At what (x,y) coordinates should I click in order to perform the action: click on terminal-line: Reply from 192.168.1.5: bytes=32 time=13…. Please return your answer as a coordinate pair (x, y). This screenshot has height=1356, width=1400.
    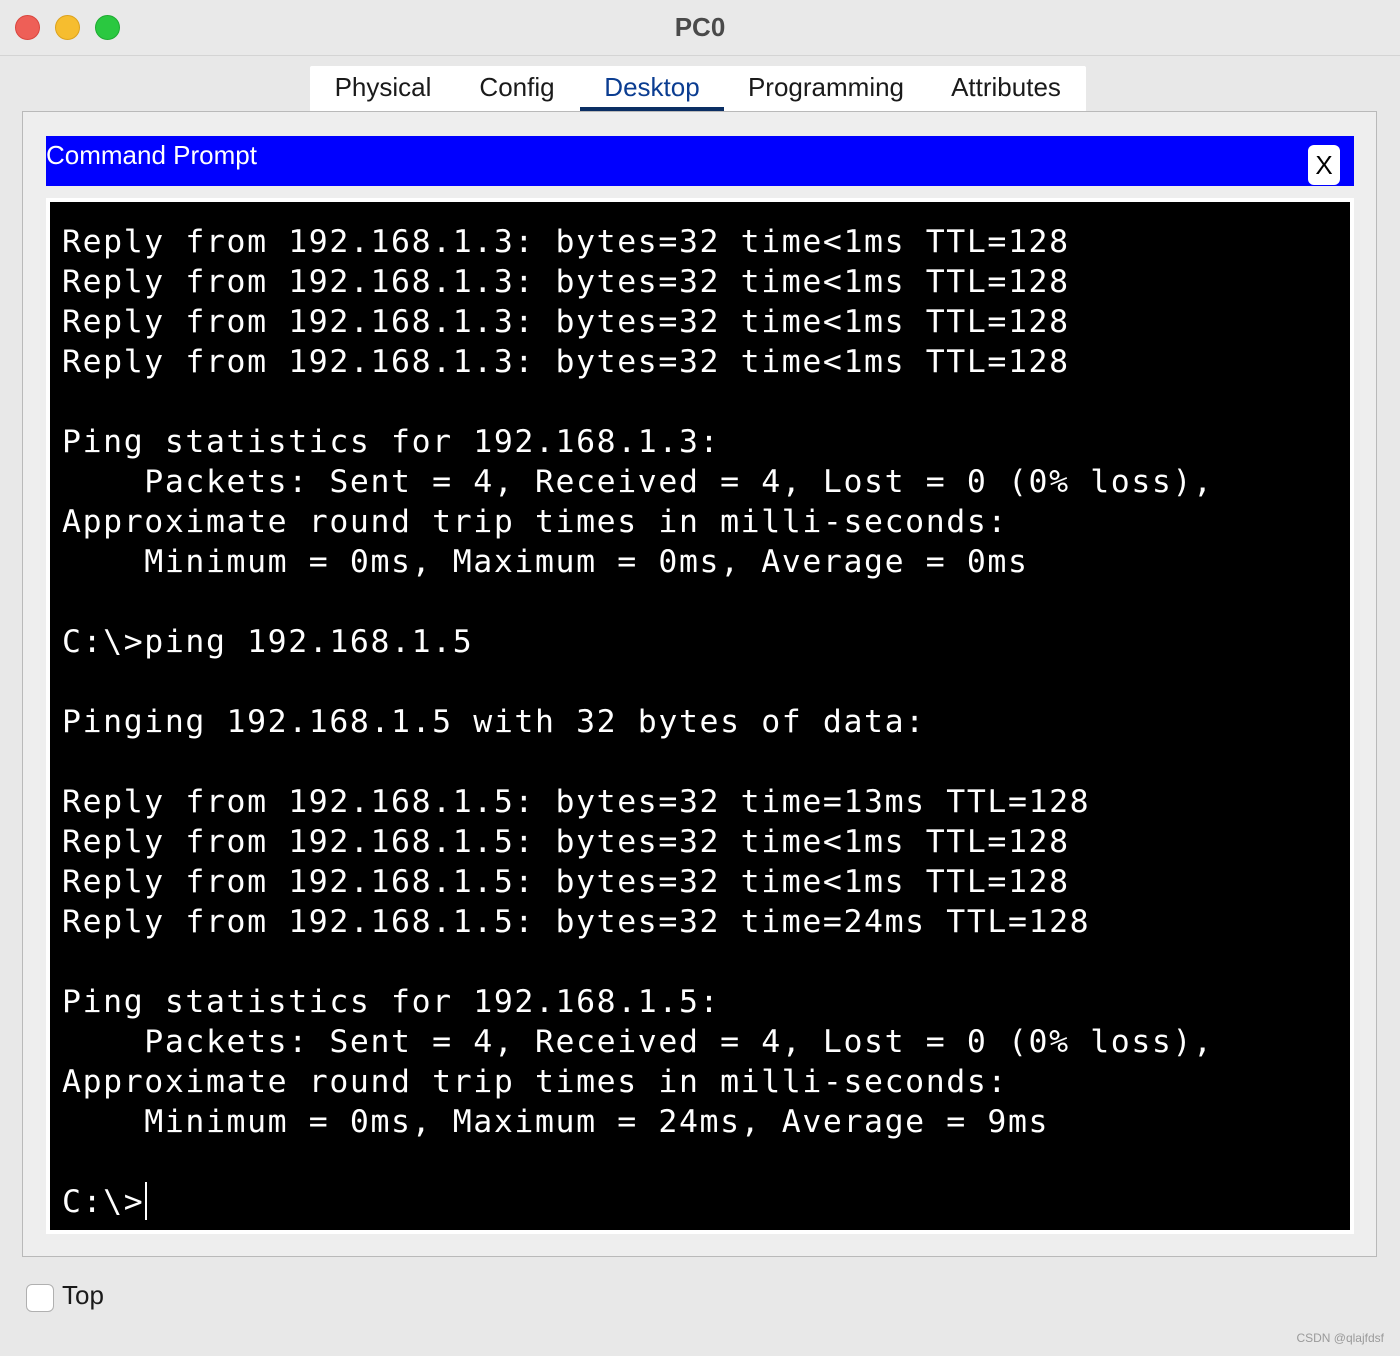
    Looking at the image, I should click on (576, 802).